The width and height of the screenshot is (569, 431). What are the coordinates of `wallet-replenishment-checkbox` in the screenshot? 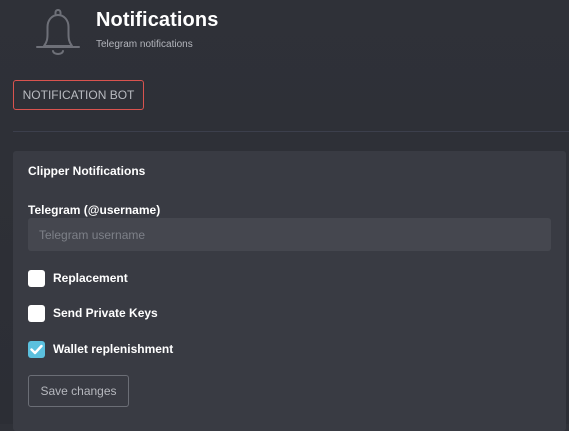 It's located at (36, 349).